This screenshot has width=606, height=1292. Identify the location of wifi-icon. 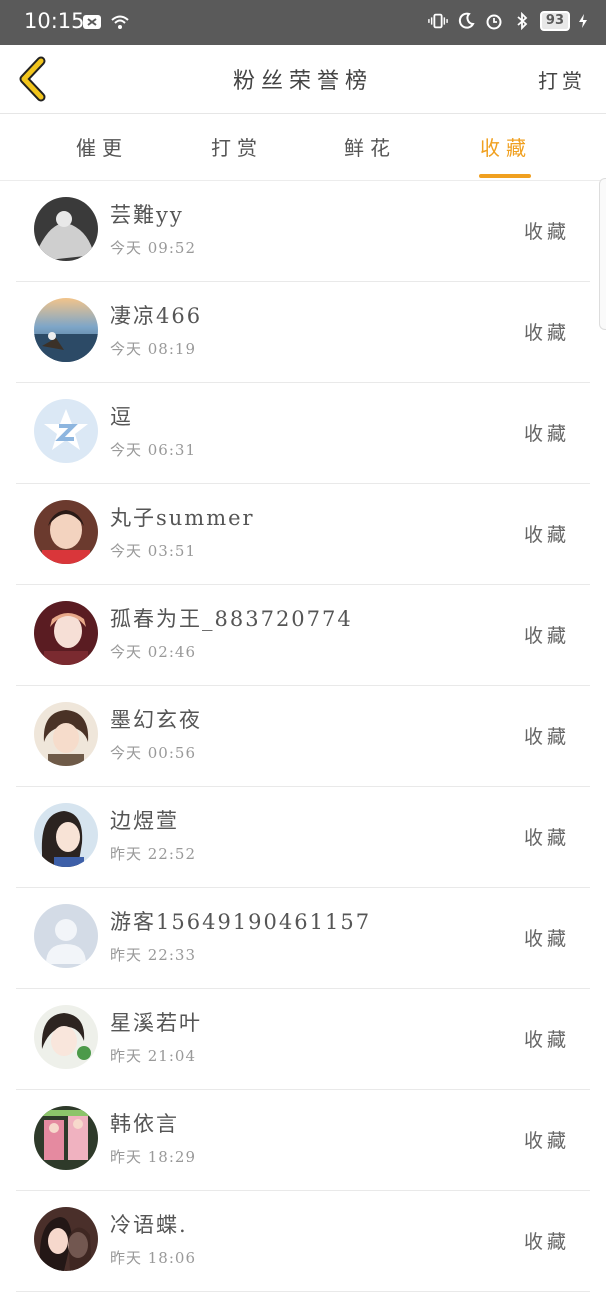
(120, 22).